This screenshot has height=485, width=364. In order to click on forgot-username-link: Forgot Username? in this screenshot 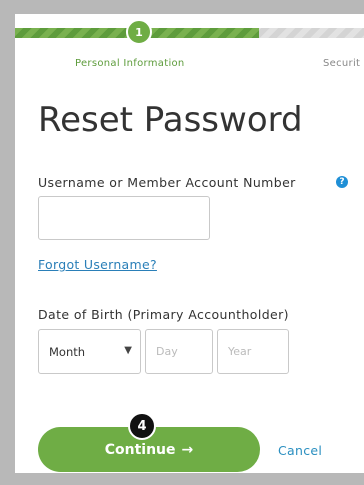, I will do `click(97, 264)`.